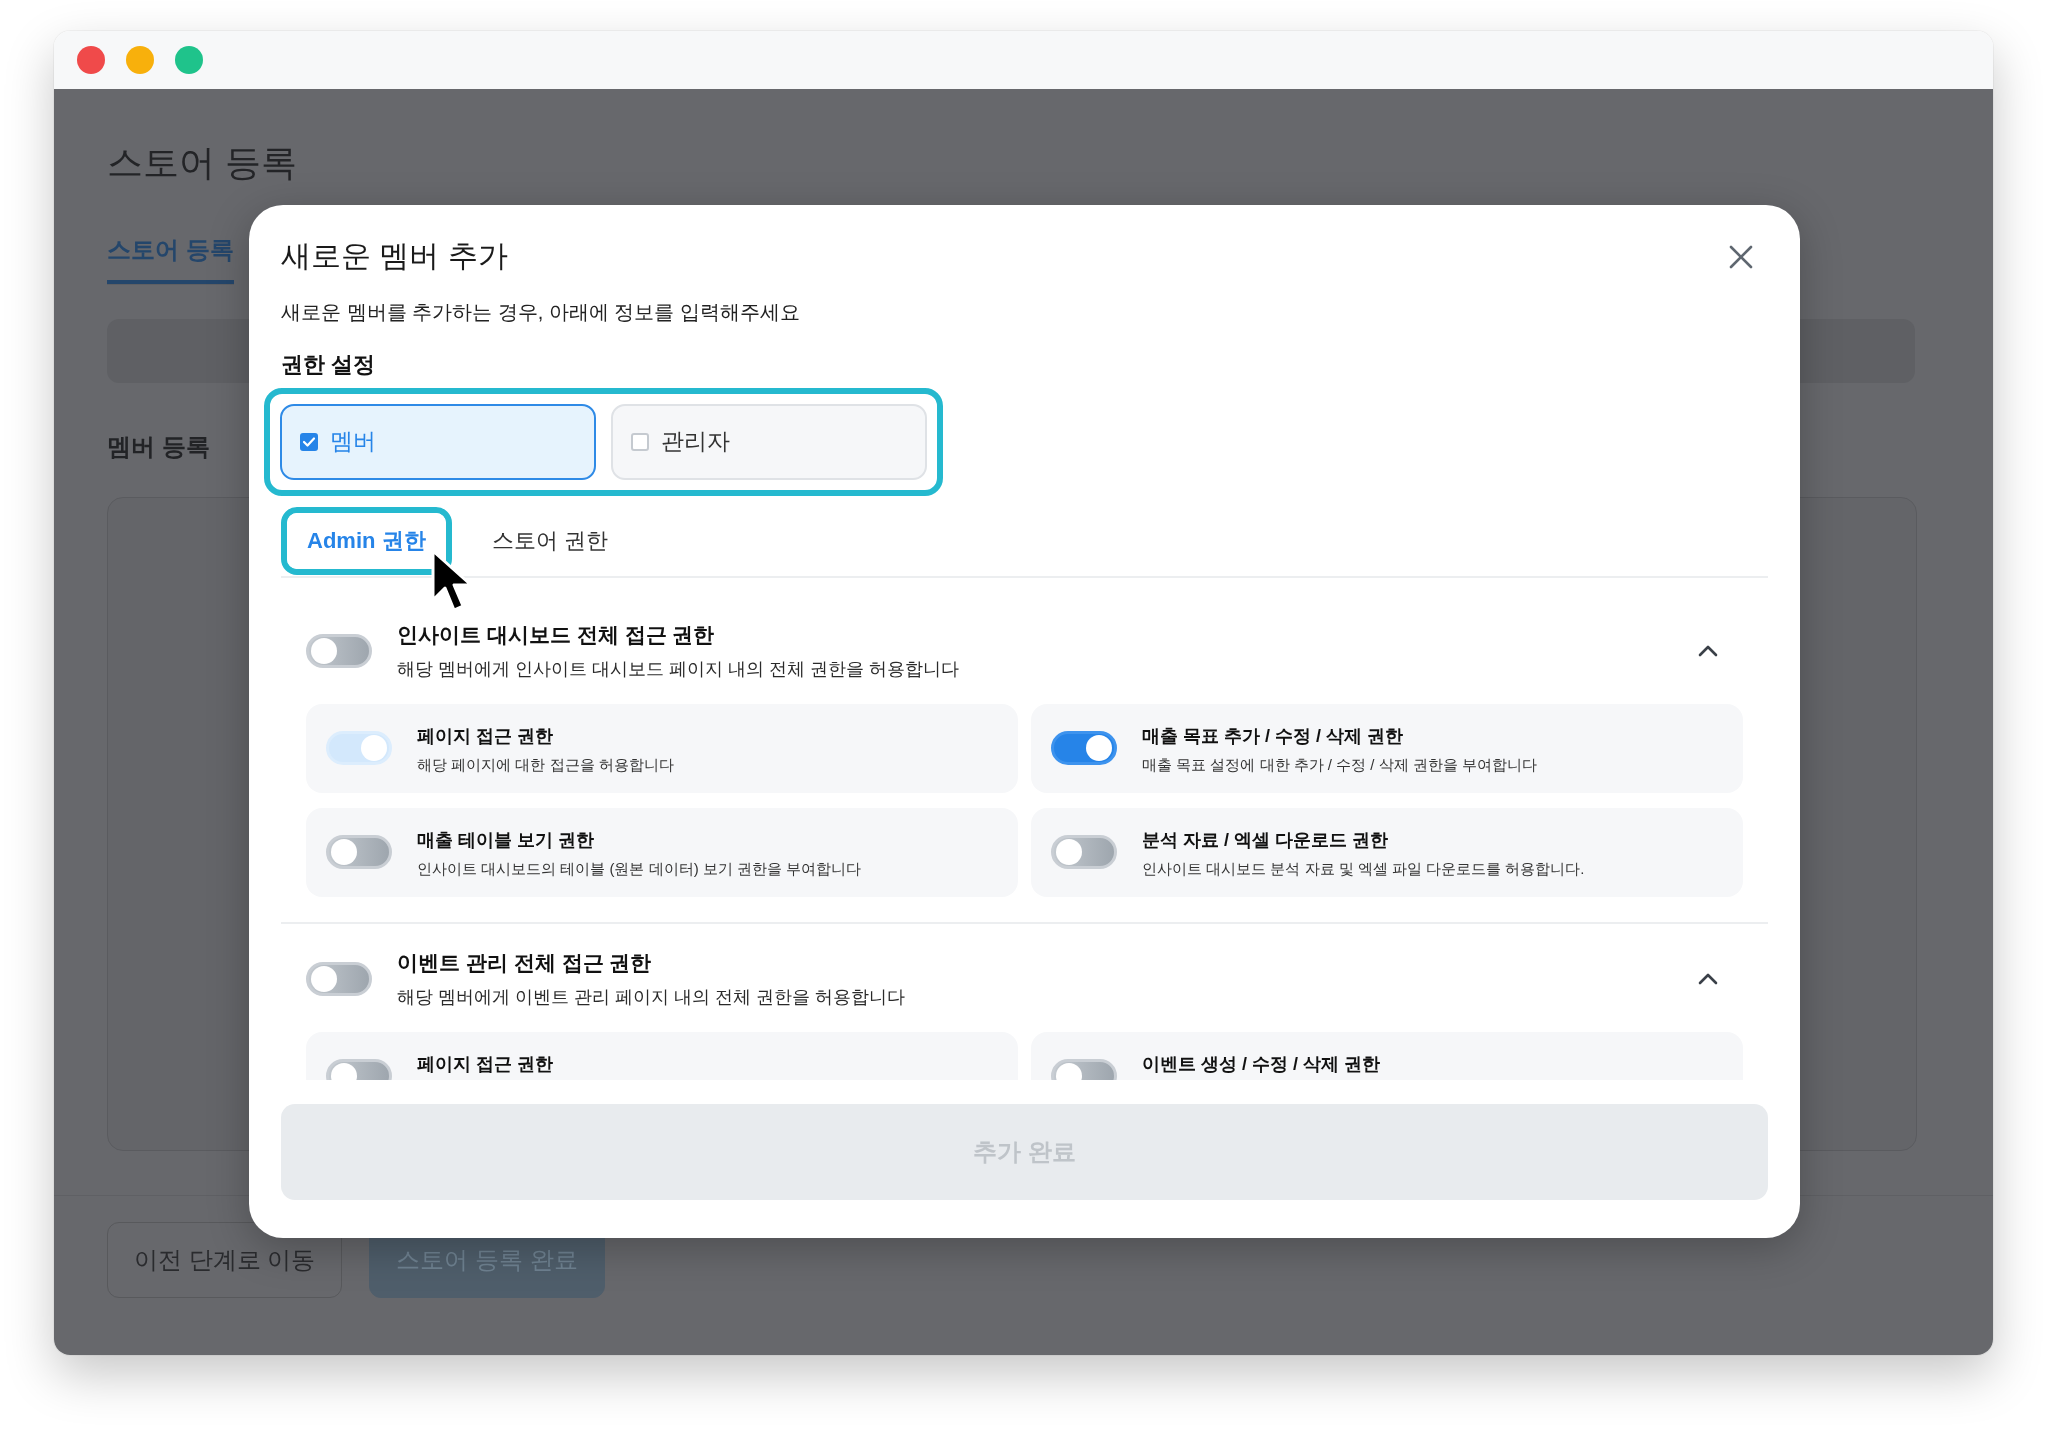 Image resolution: width=2048 pixels, height=1432 pixels. What do you see at coordinates (506, 840) in the screenshot?
I see `permission-title: 매출 테이블 보기 권한` at bounding box center [506, 840].